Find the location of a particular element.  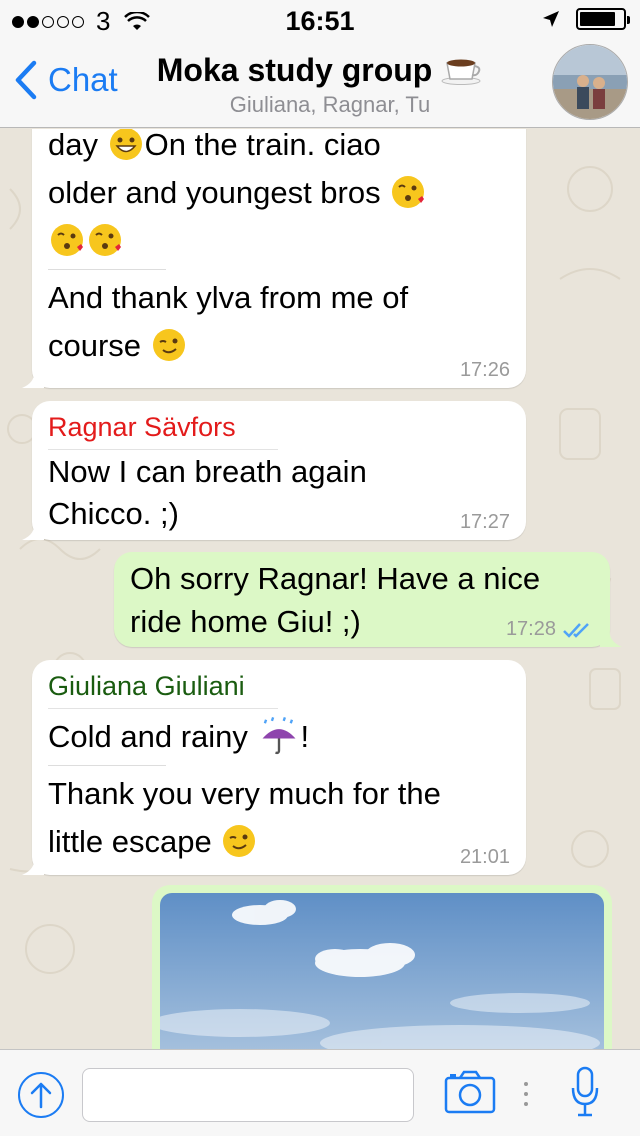

sender-name: Giuliana Giuliani is located at coordinates (146, 686).